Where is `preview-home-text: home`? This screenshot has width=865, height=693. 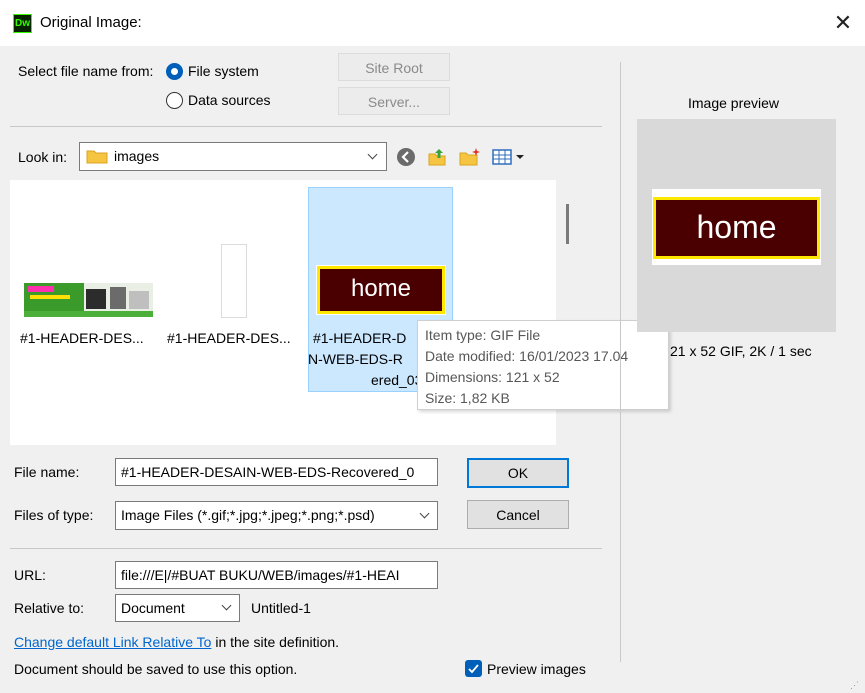
preview-home-text: home is located at coordinates (736, 228).